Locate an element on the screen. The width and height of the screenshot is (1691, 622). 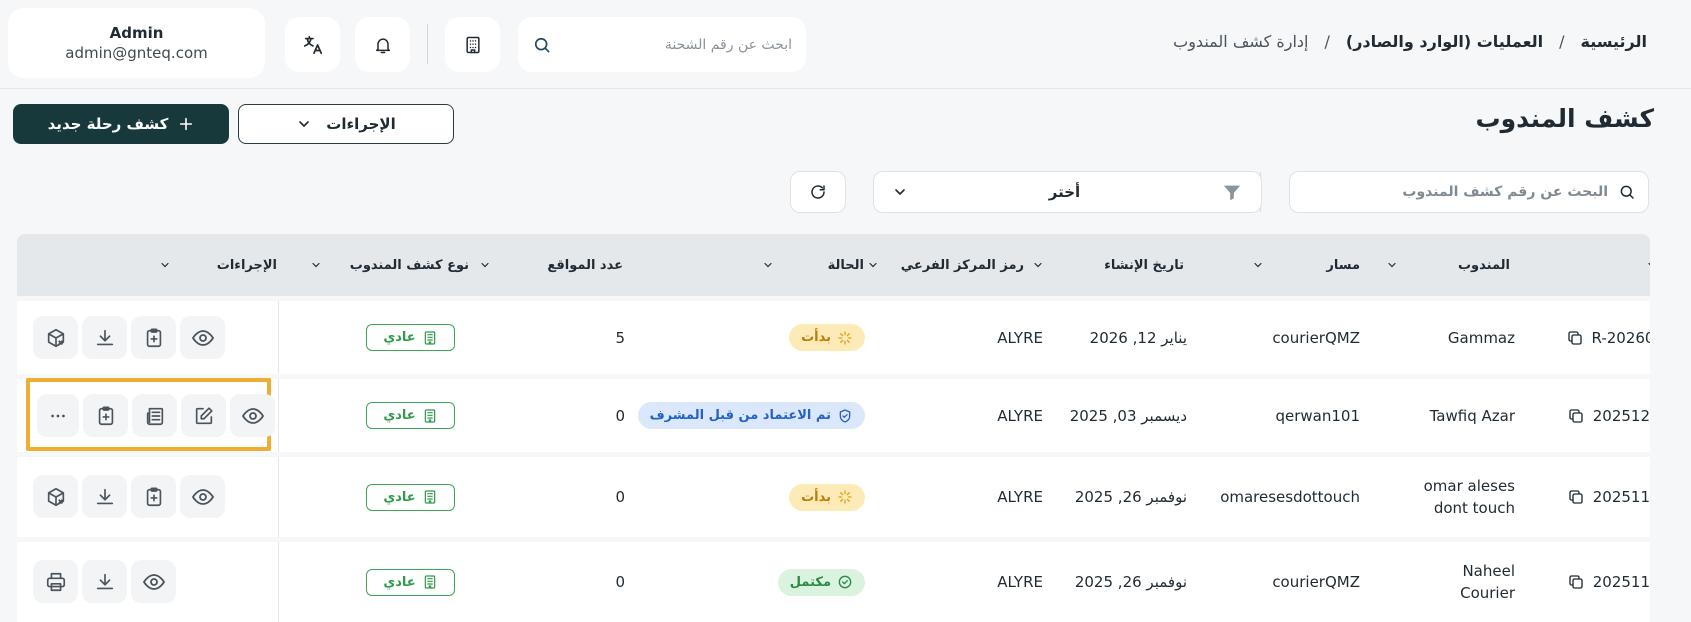
row-status: مكتمل is located at coordinates (821, 582).